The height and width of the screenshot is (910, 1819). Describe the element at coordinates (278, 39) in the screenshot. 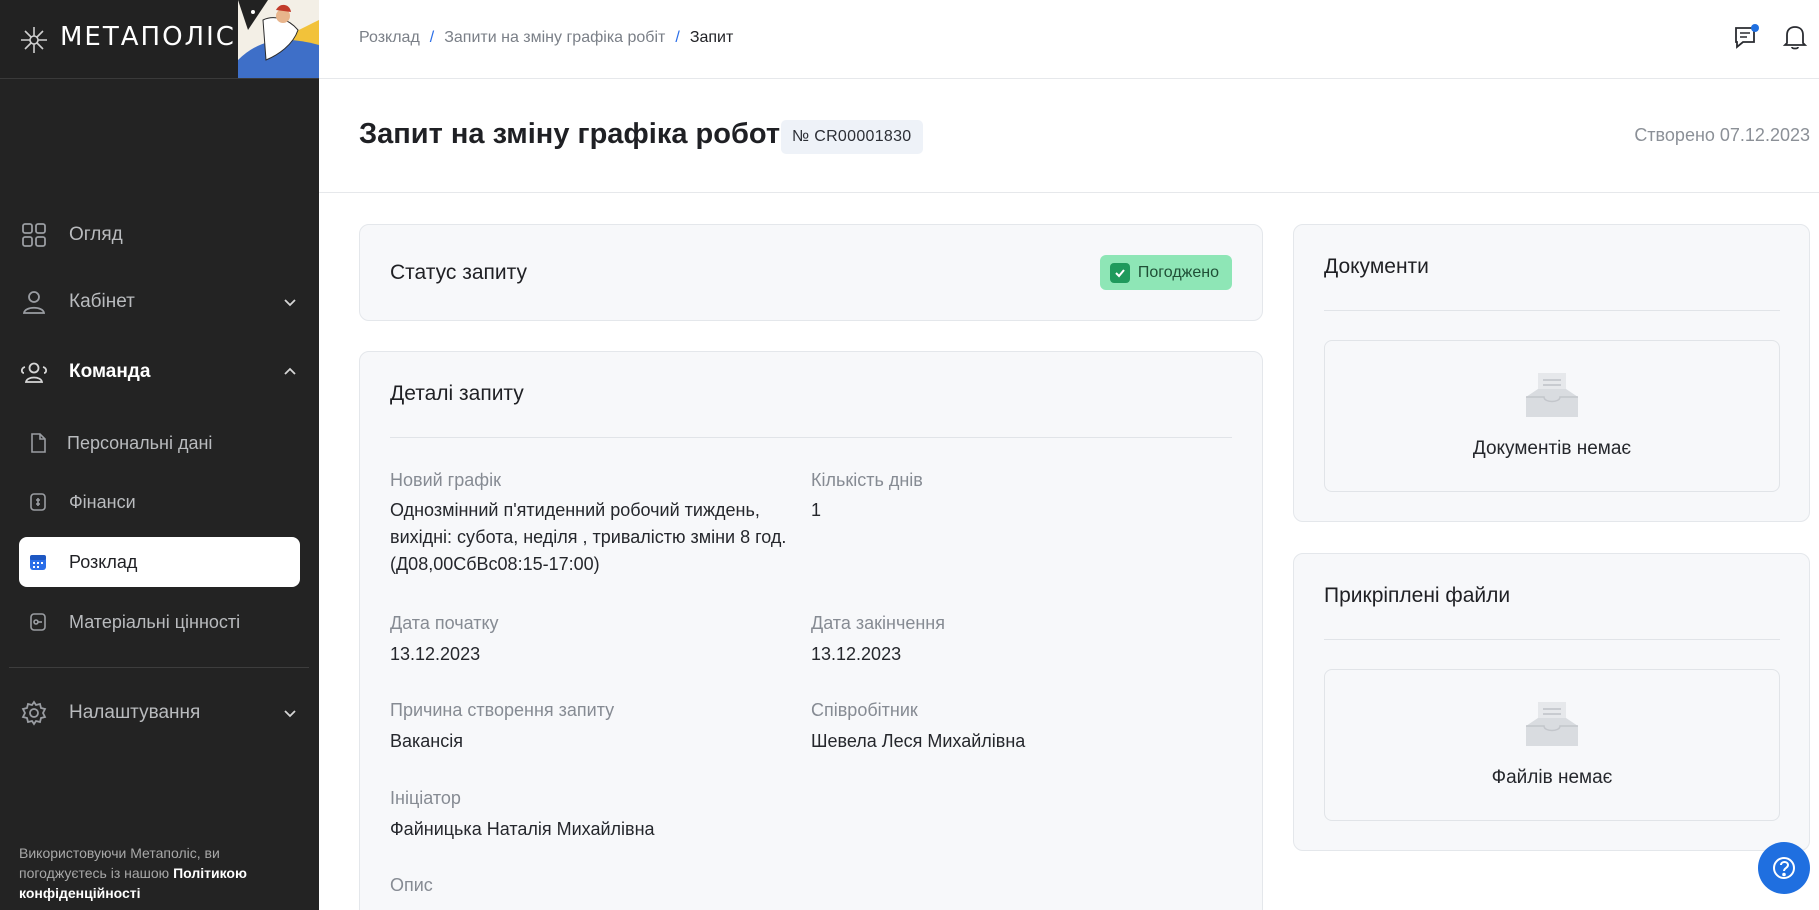

I see `logo-illustration` at that location.